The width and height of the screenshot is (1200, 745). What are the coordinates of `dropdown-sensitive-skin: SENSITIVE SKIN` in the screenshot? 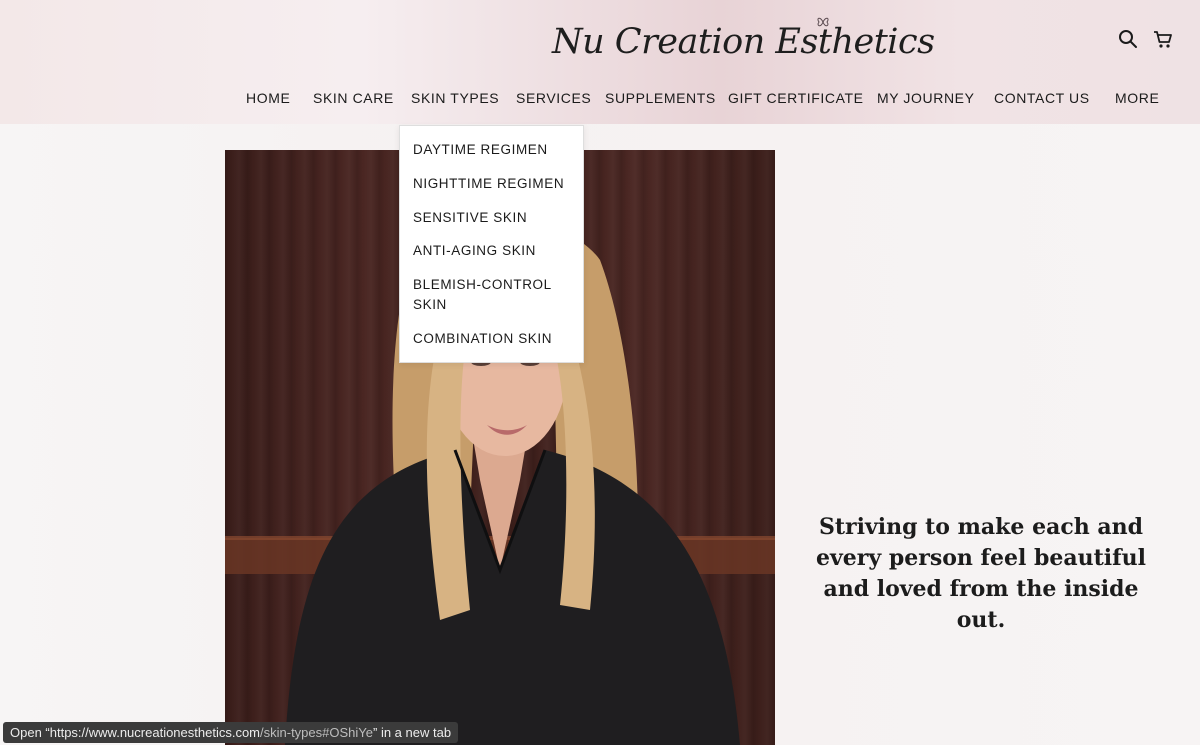 It's located at (493, 218).